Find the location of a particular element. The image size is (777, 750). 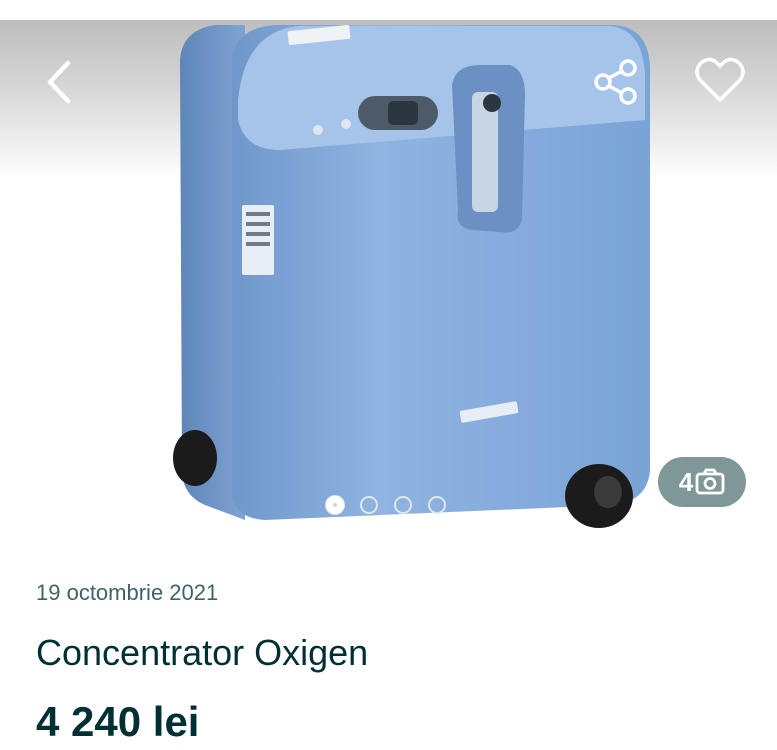

camera-icon is located at coordinates (710, 481).